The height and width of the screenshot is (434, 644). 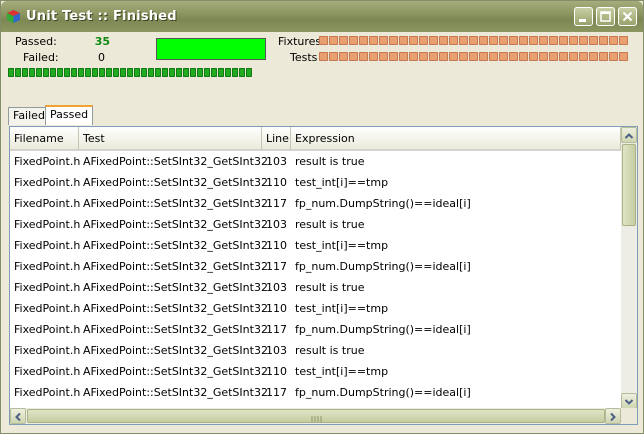 I want to click on minimize-icon, so click(x=582, y=20).